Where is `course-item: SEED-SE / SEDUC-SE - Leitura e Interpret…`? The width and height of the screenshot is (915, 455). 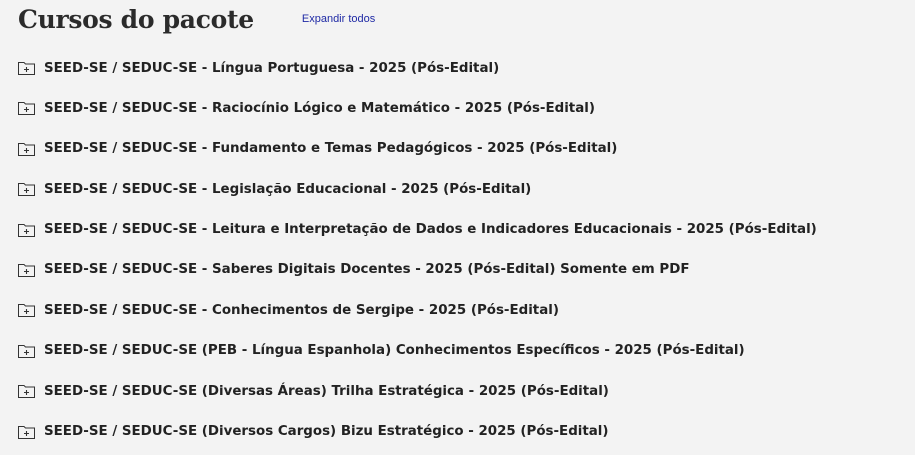 course-item: SEED-SE / SEDUC-SE - Leitura e Interpret… is located at coordinates (417, 230).